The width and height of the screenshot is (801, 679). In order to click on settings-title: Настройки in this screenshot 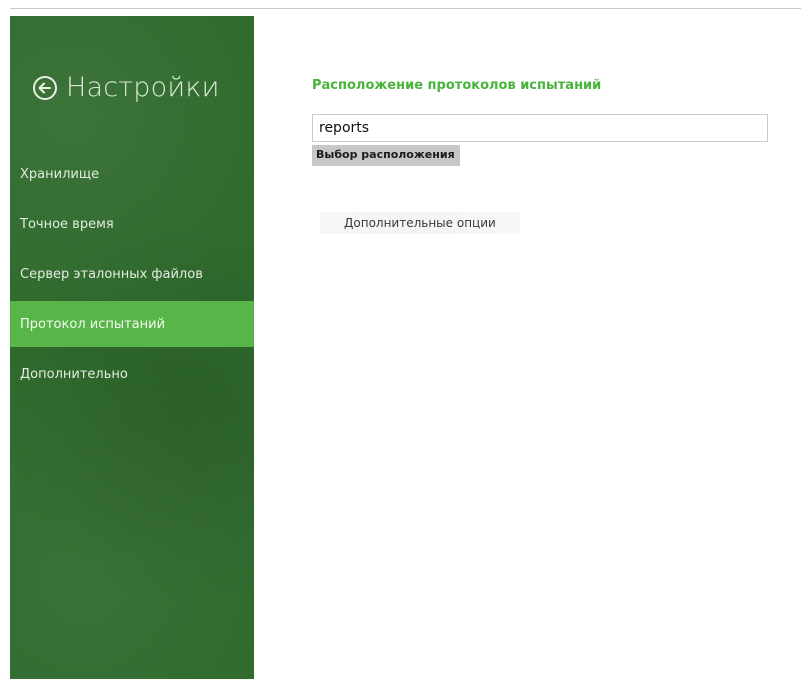, I will do `click(143, 87)`.